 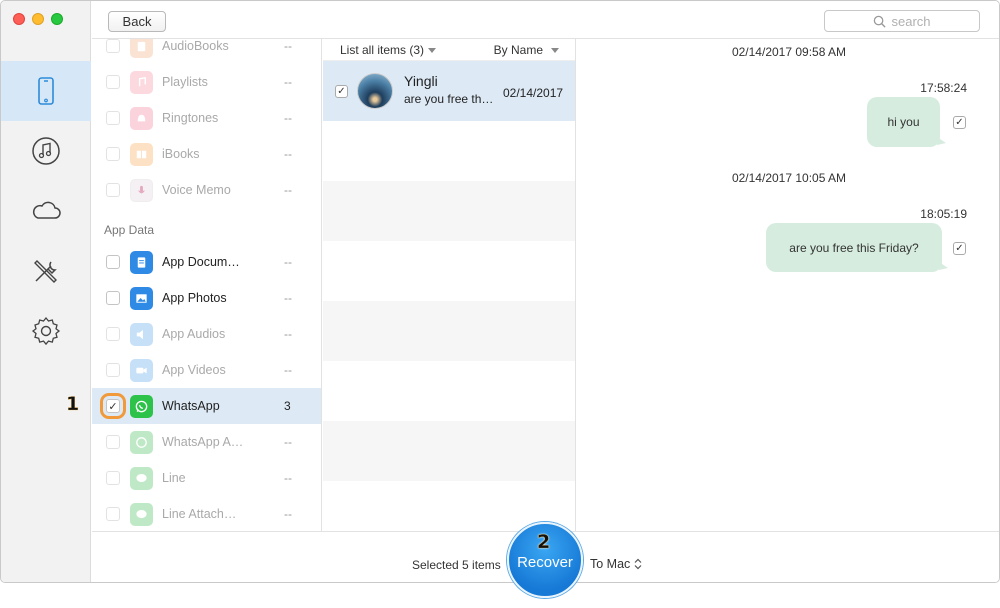 I want to click on chevron-down-icon, so click(x=555, y=50).